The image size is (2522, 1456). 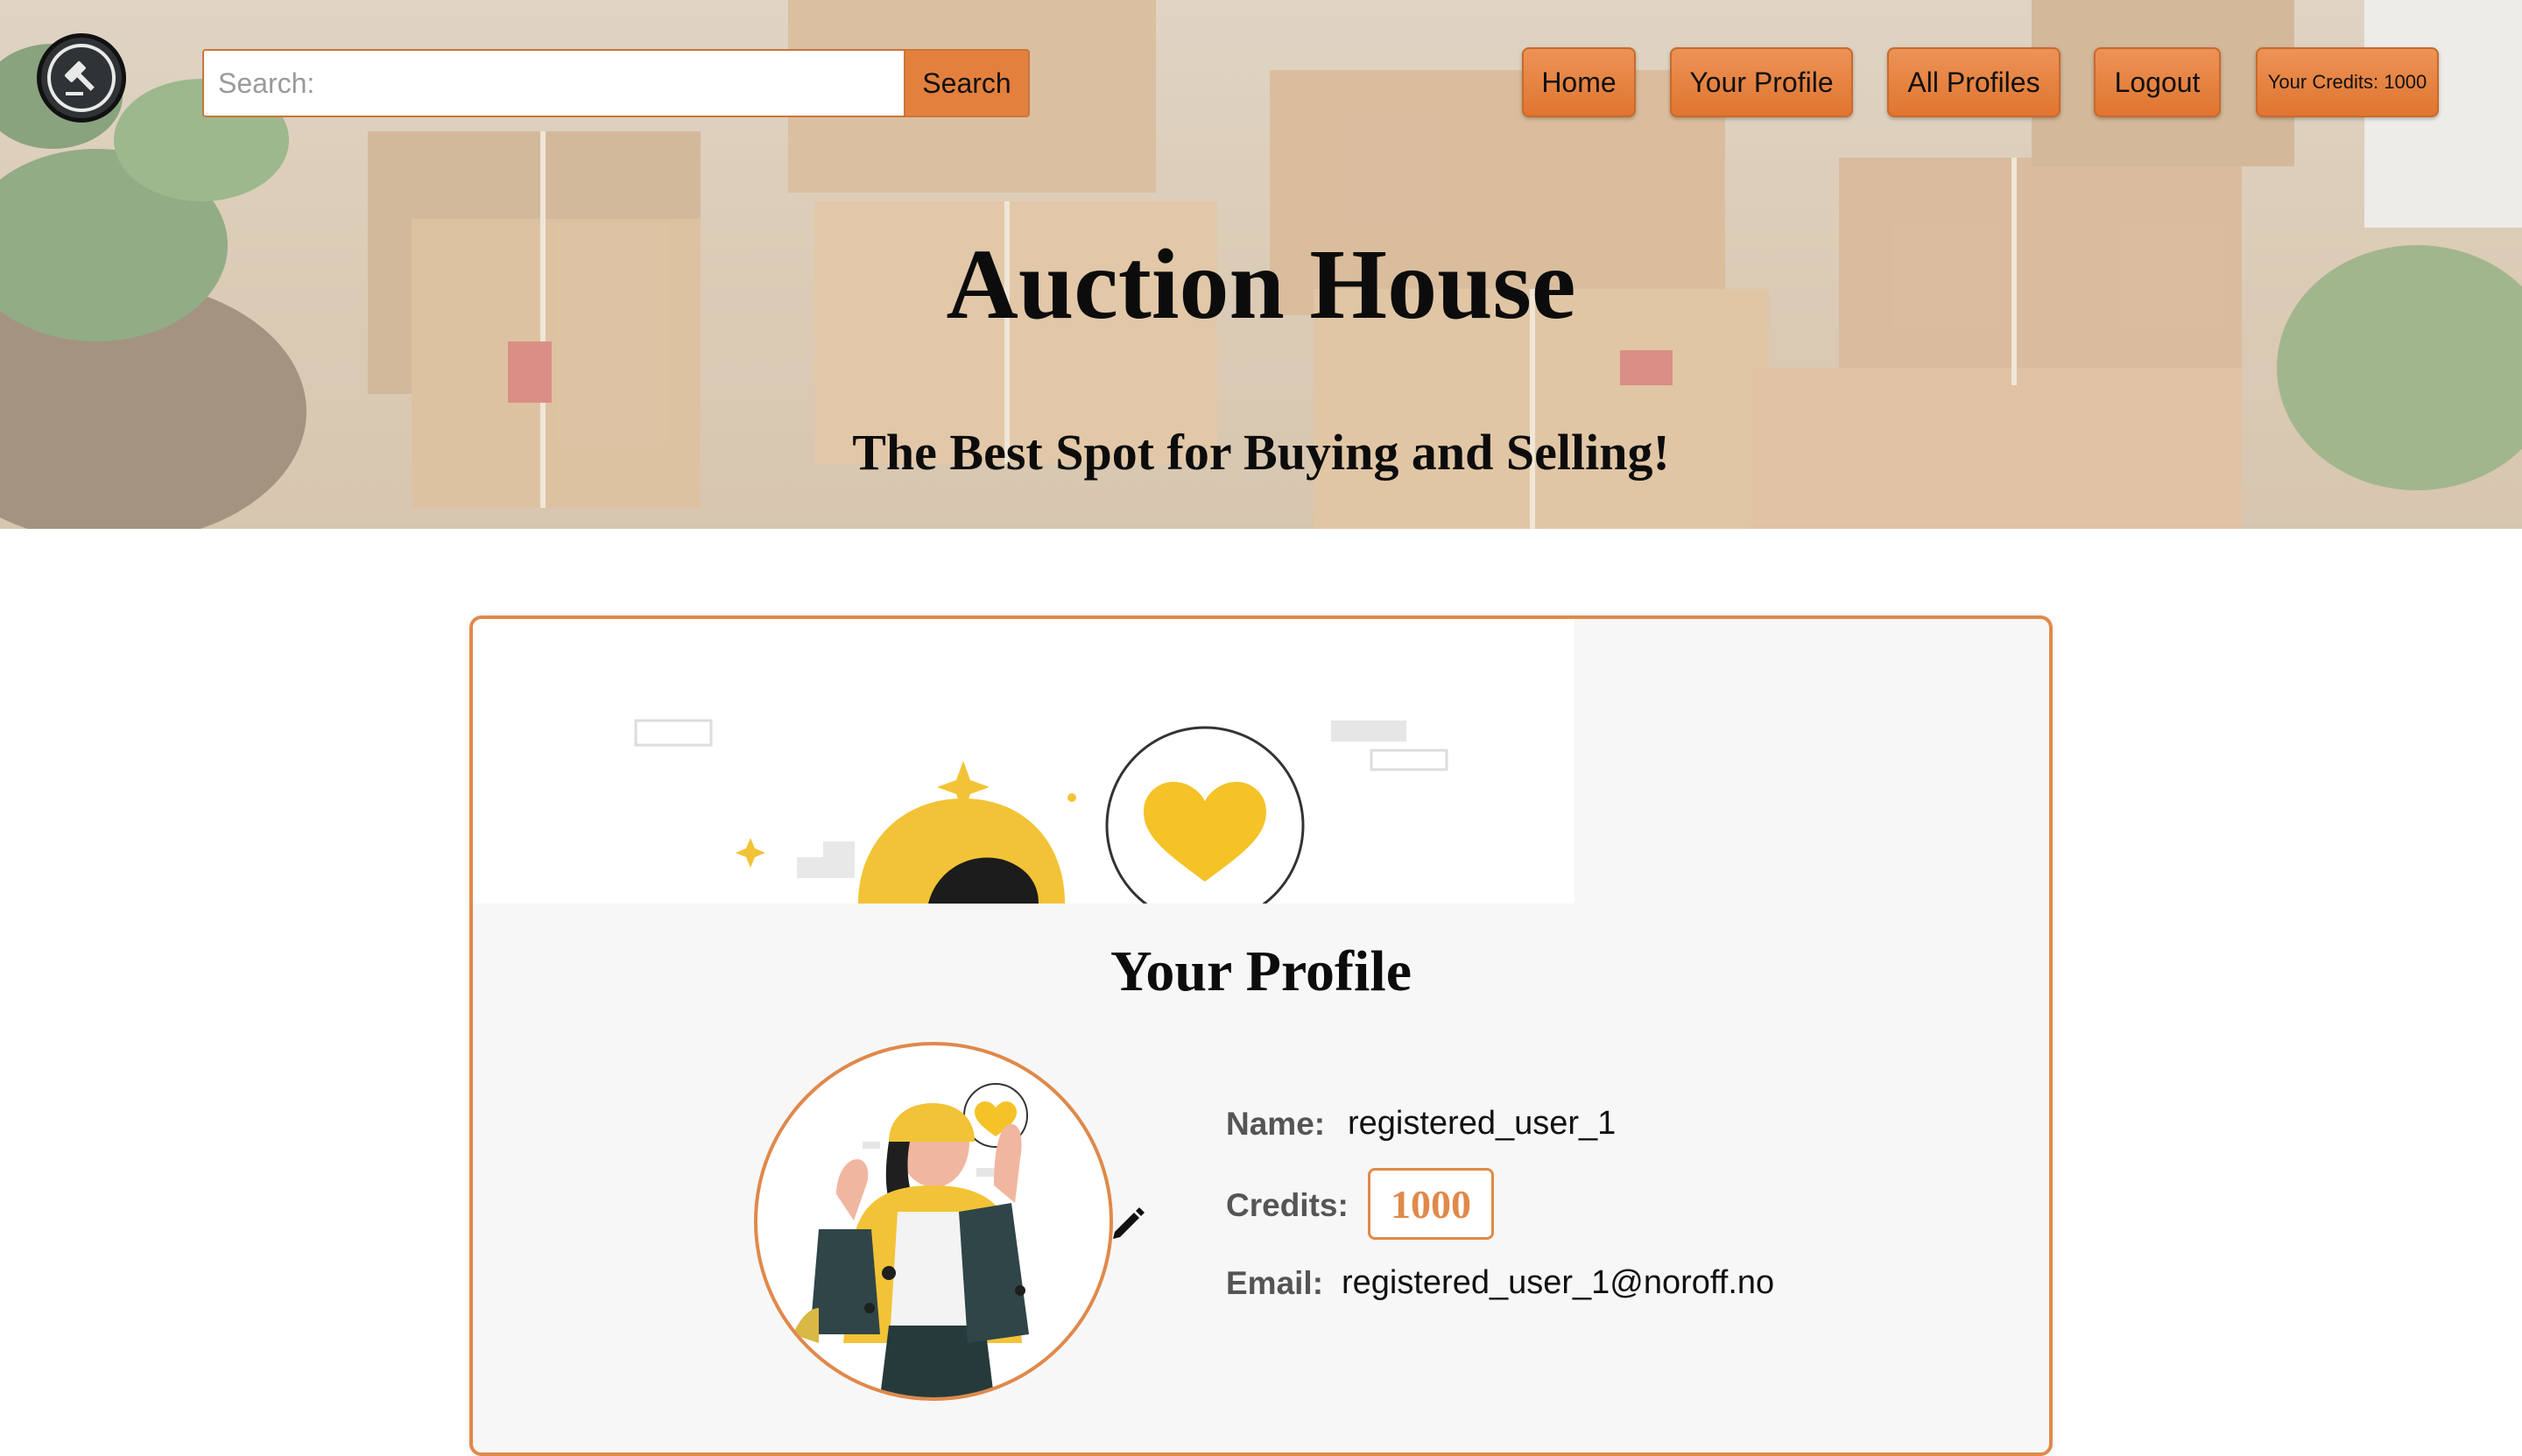 I want to click on name-label: Name:, so click(x=1276, y=1124).